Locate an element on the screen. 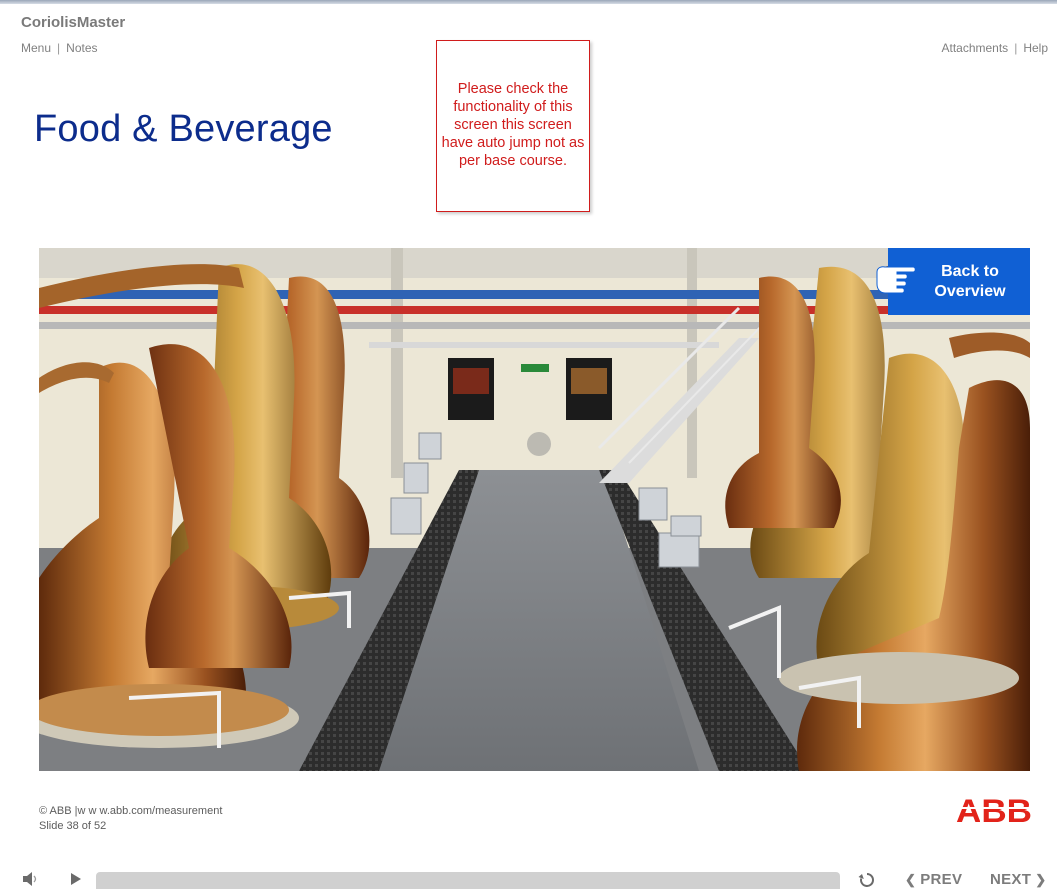 The height and width of the screenshot is (893, 1057). copyright-text: © ABB |w w w.abb.com/measurement is located at coordinates (131, 811).